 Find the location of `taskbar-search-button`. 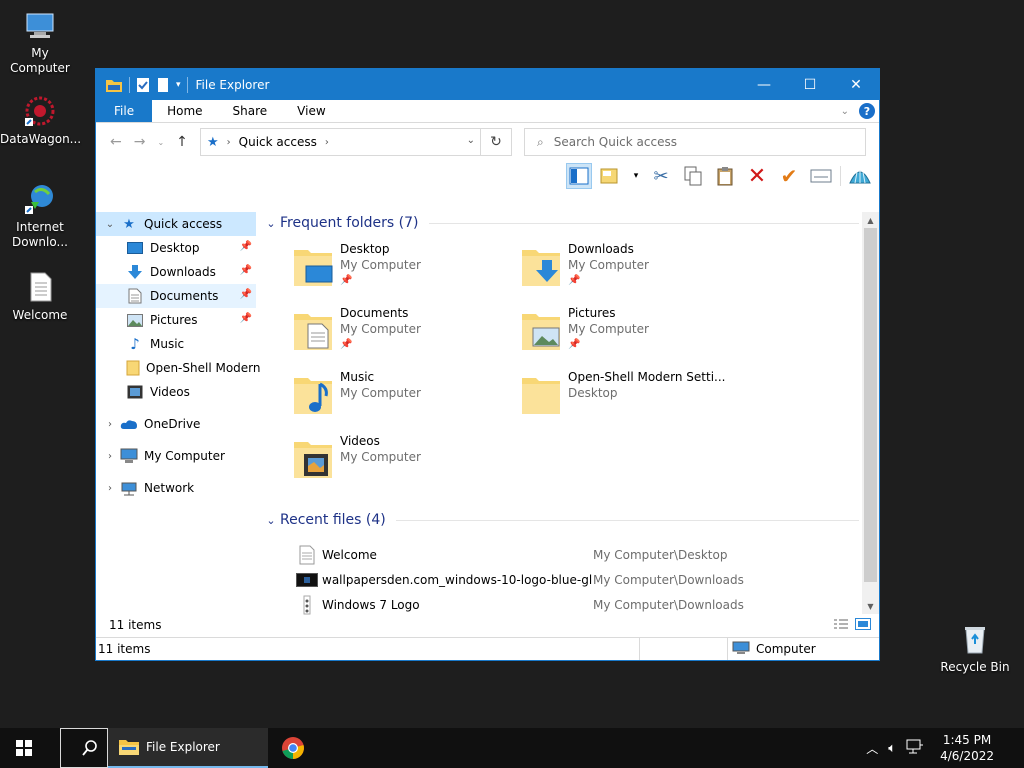

taskbar-search-button is located at coordinates (84, 748).